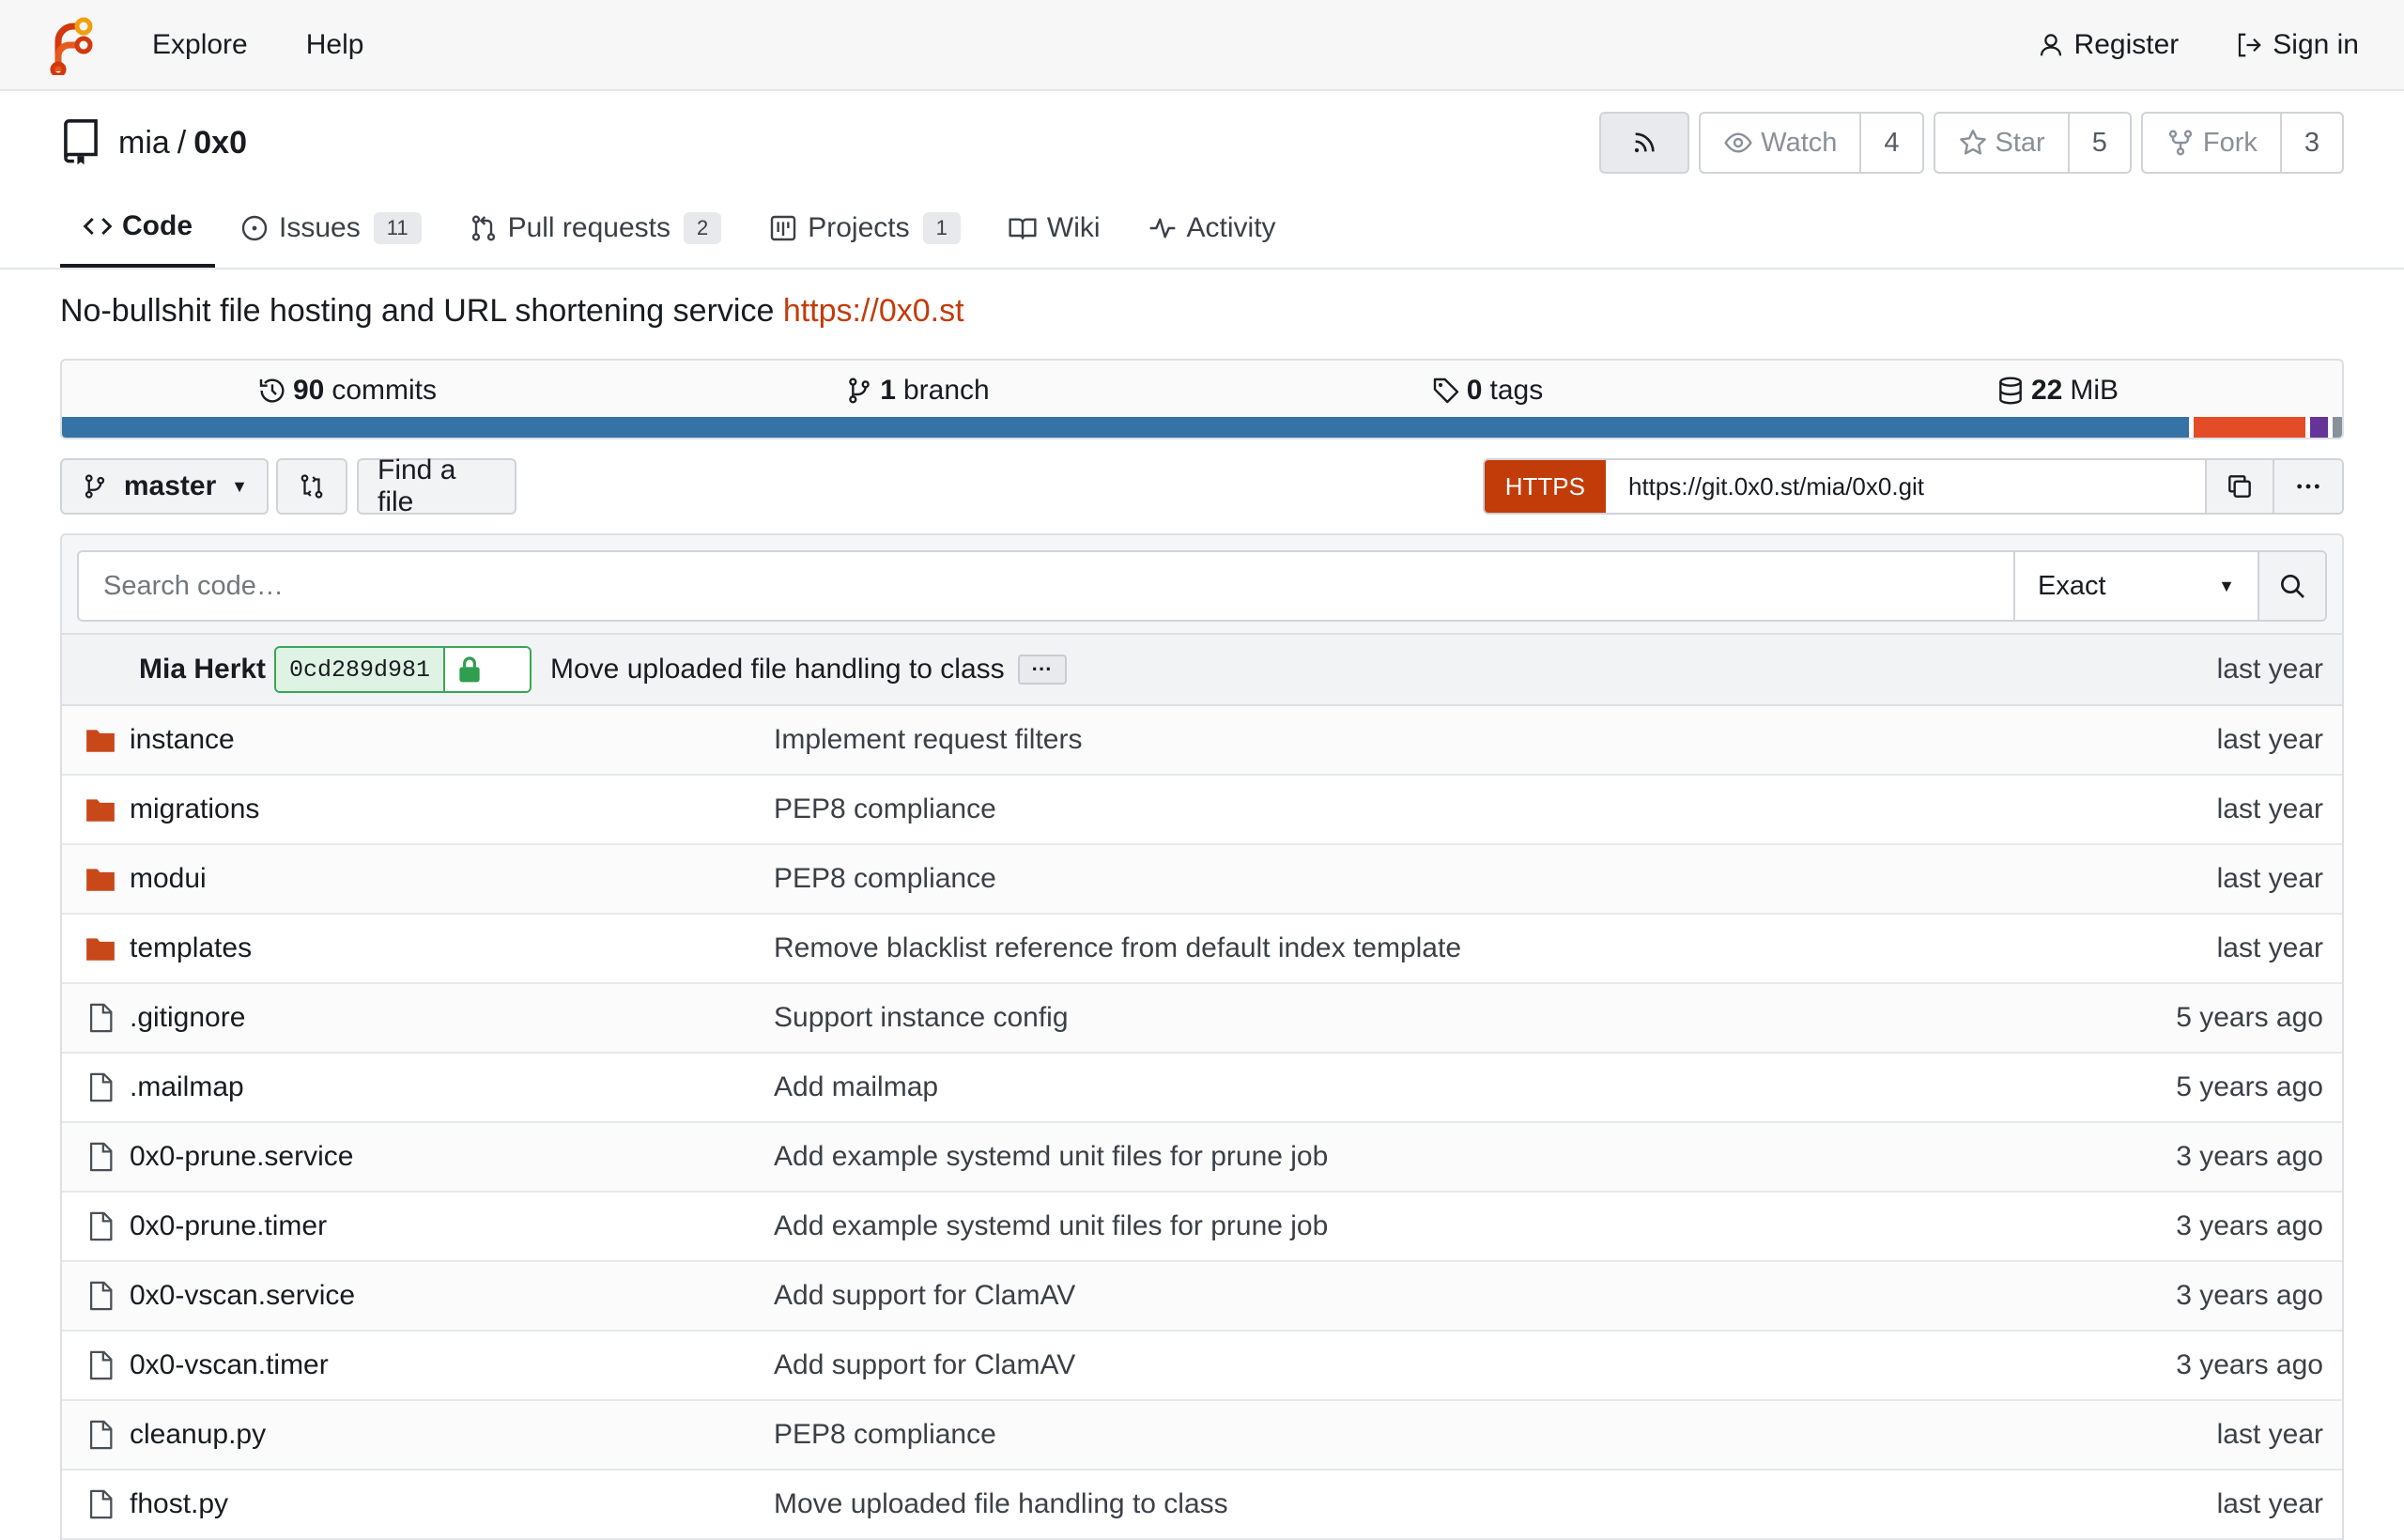  I want to click on branch-stat: 1 branch, so click(917, 391).